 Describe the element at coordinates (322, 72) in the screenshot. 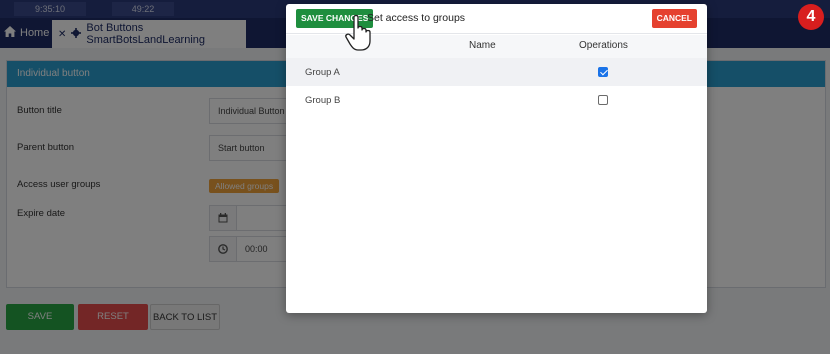

I see `group-name: Group A` at that location.